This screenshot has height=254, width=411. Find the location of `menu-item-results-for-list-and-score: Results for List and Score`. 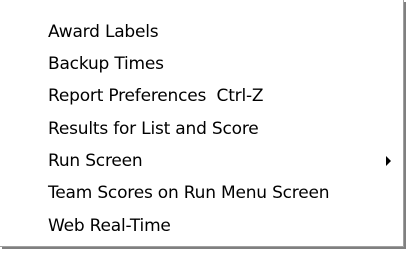

menu-item-results-for-list-and-score: Results for List and Score is located at coordinates (201, 128).